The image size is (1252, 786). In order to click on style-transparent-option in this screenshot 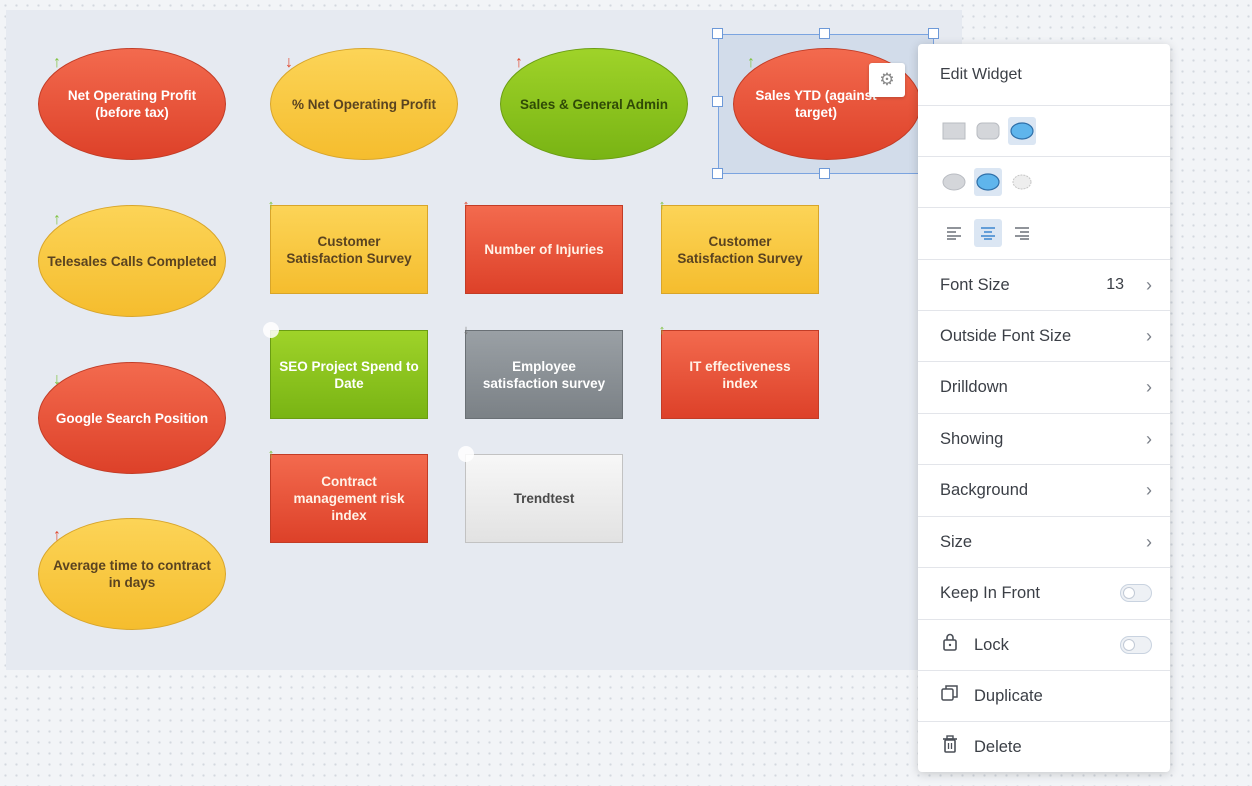, I will do `click(1022, 182)`.